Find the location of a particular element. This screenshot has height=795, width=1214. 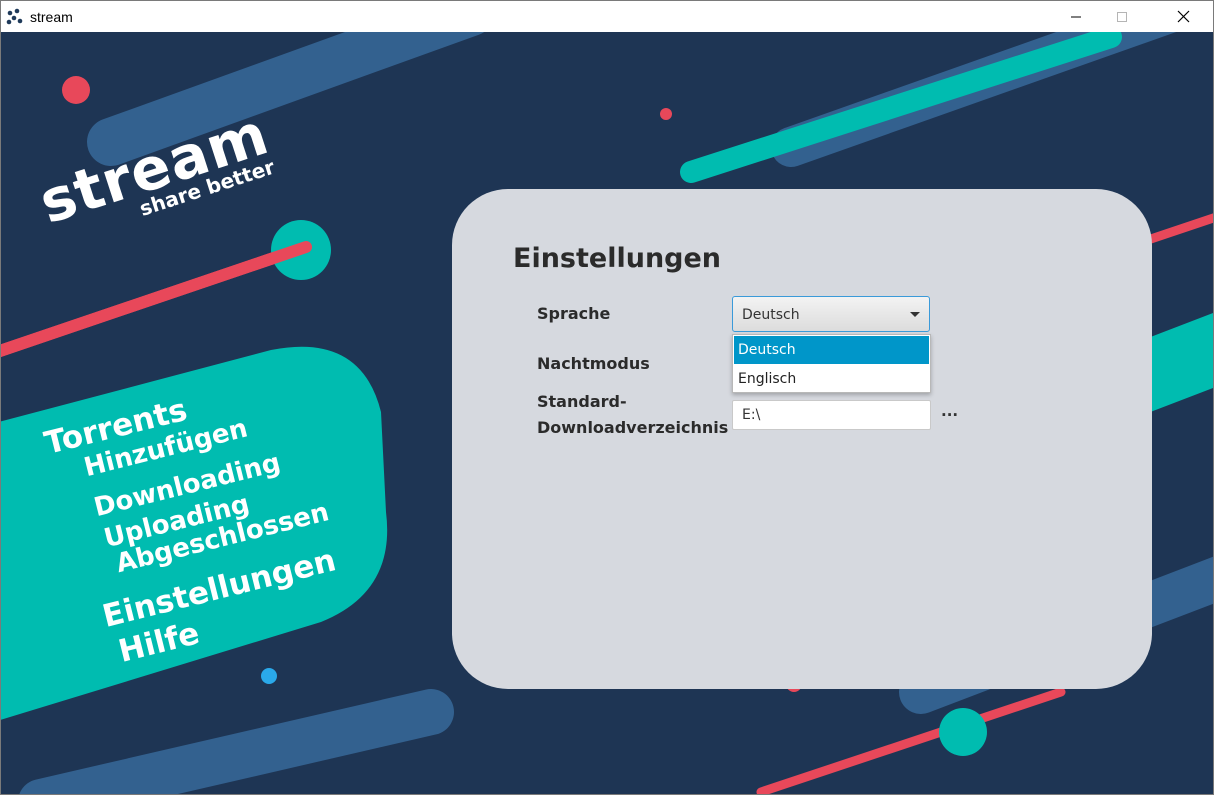

page-title: Einstellungen is located at coordinates (617, 258).